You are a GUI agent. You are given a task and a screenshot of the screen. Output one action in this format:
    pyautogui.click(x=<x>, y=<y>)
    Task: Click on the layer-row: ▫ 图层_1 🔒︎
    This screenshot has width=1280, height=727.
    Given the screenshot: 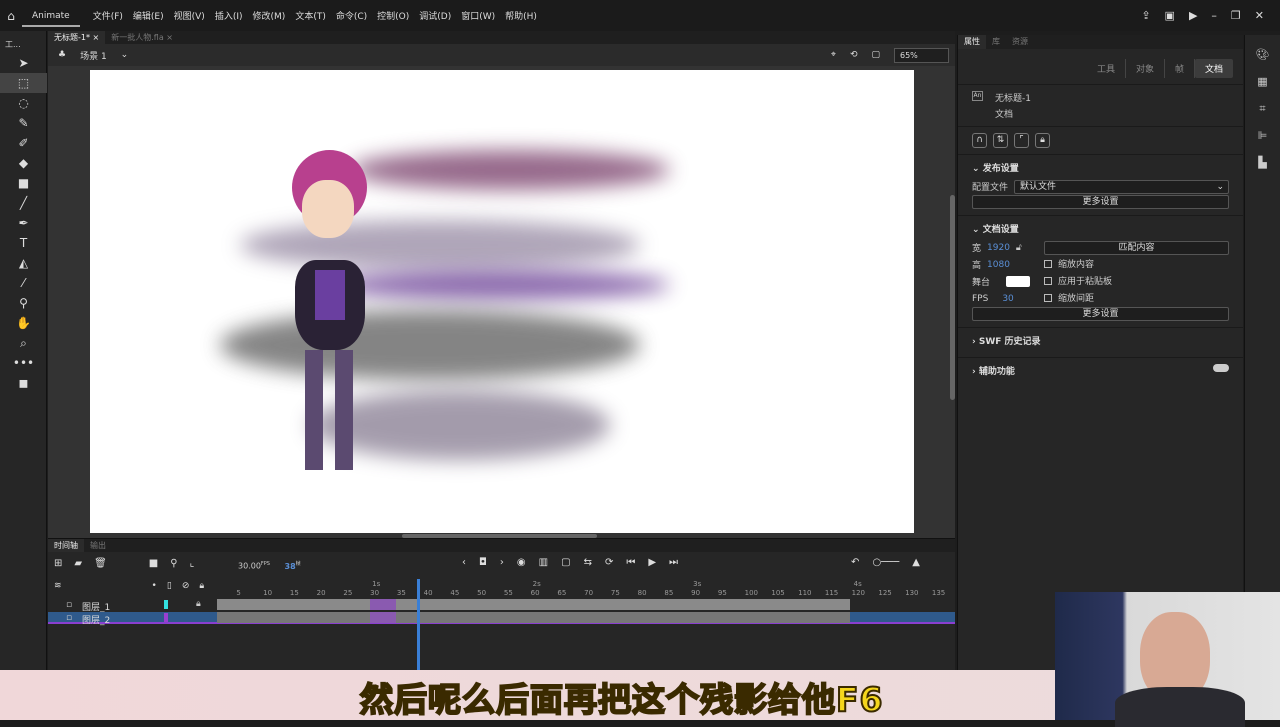 What is the action you would take?
    pyautogui.click(x=501, y=606)
    